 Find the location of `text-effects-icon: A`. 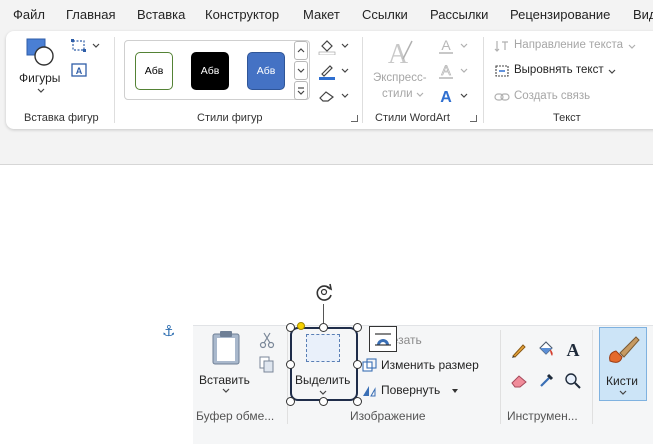

text-effects-icon: A is located at coordinates (446, 97).